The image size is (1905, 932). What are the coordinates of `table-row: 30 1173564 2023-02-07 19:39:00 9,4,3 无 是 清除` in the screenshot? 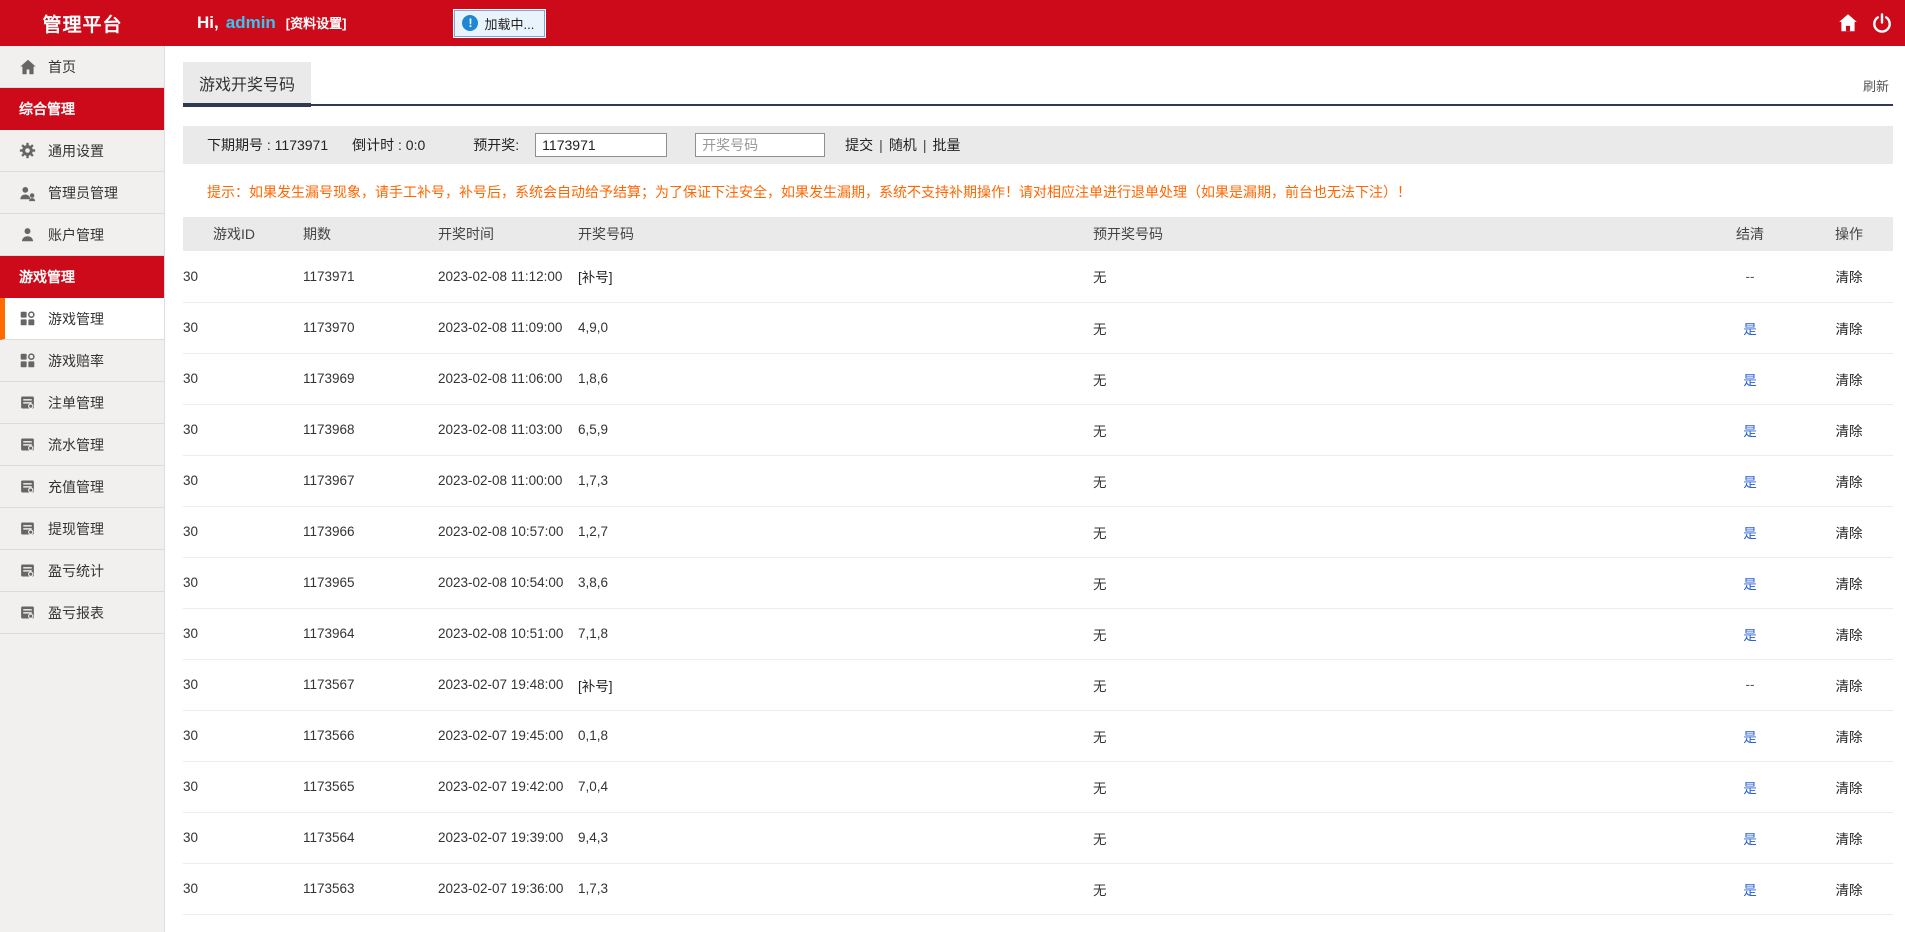 It's located at (1038, 838).